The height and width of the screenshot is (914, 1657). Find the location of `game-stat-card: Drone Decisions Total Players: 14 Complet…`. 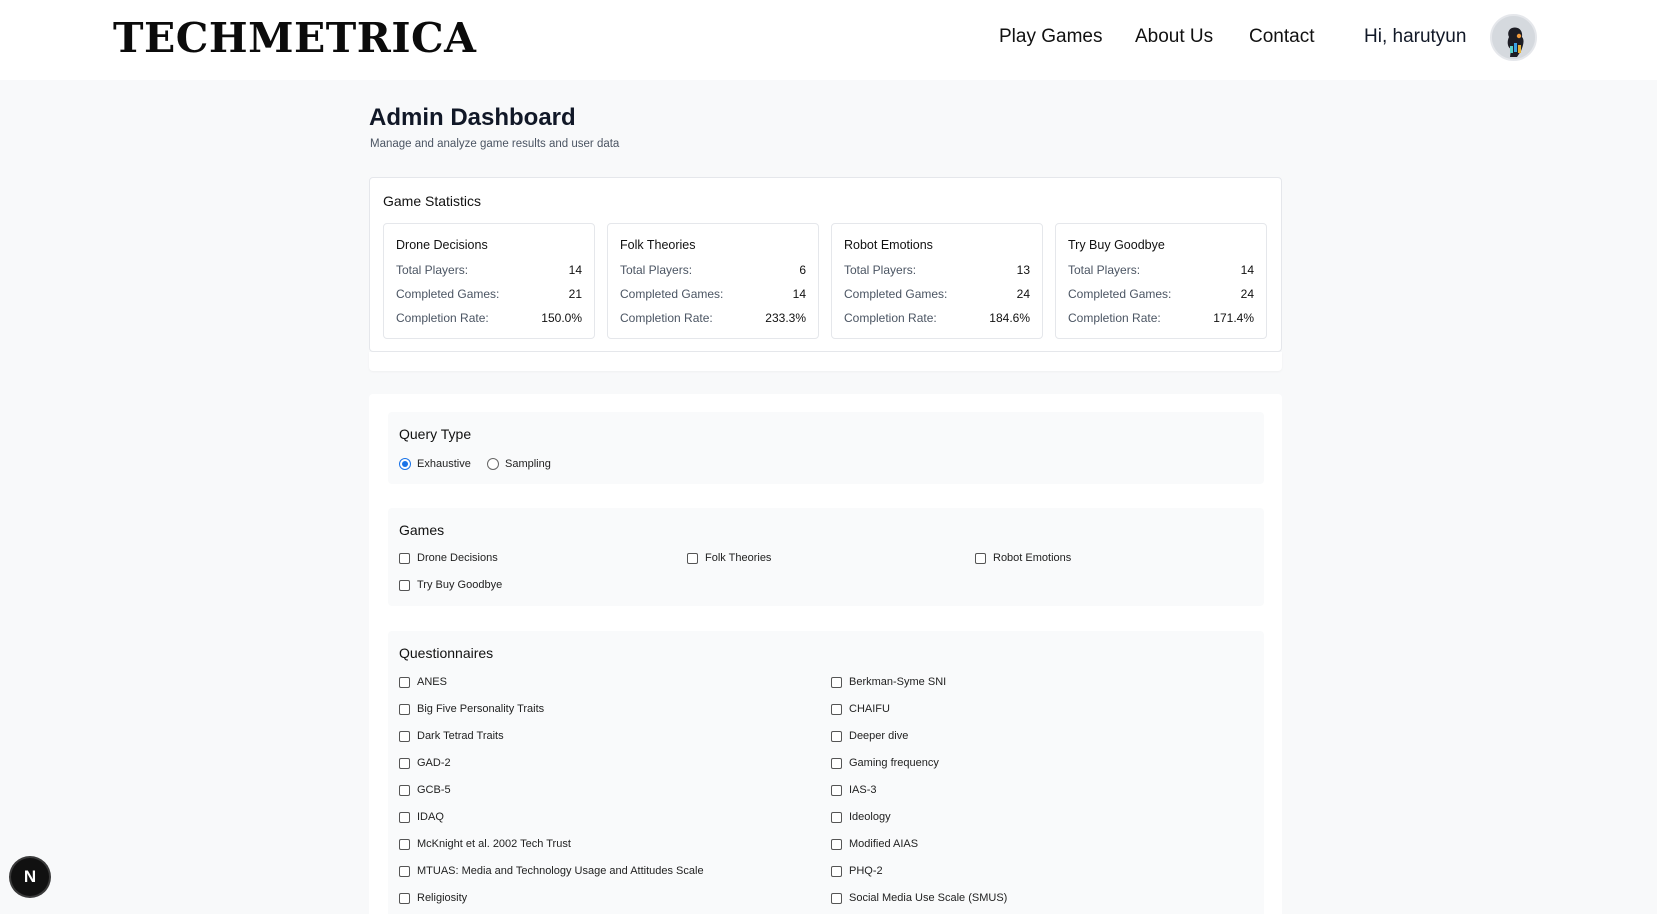

game-stat-card: Drone Decisions Total Players: 14 Complet… is located at coordinates (489, 281).